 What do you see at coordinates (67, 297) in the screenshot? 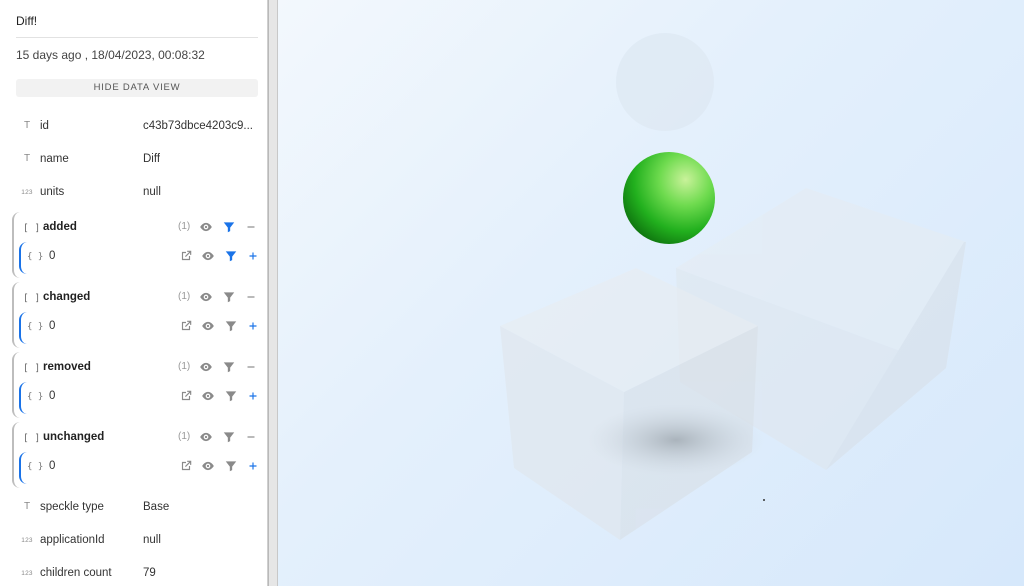
I see `group-key: changed` at bounding box center [67, 297].